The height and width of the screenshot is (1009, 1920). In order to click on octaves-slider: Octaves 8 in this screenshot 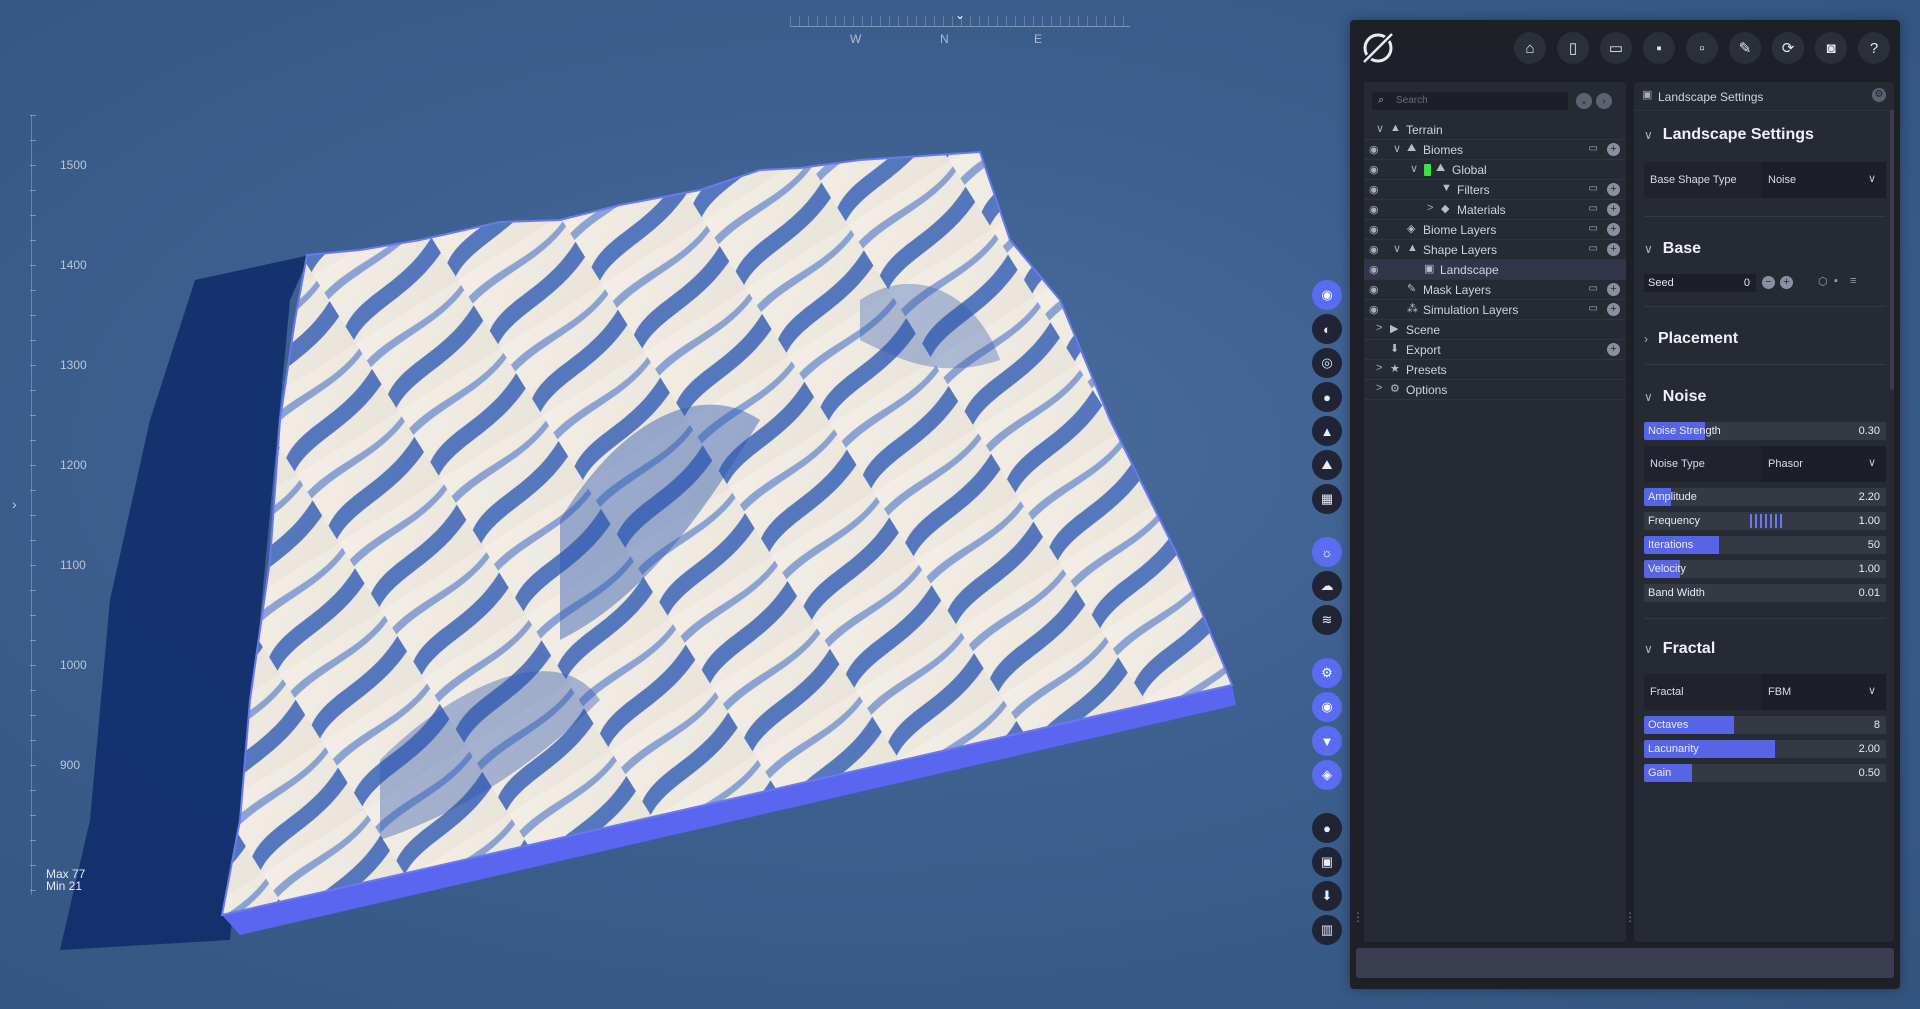, I will do `click(1765, 725)`.